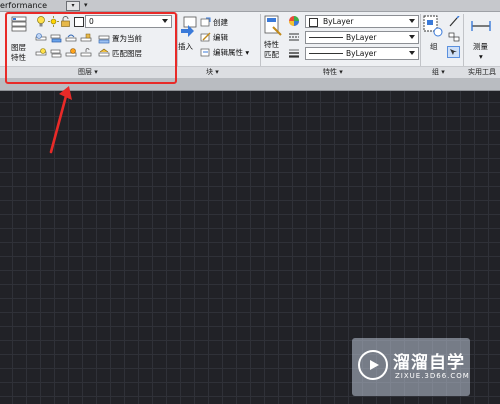  Describe the element at coordinates (432, 376) in the screenshot. I see `watermark-subtitle: ZIXUE.3D66.COM` at that location.